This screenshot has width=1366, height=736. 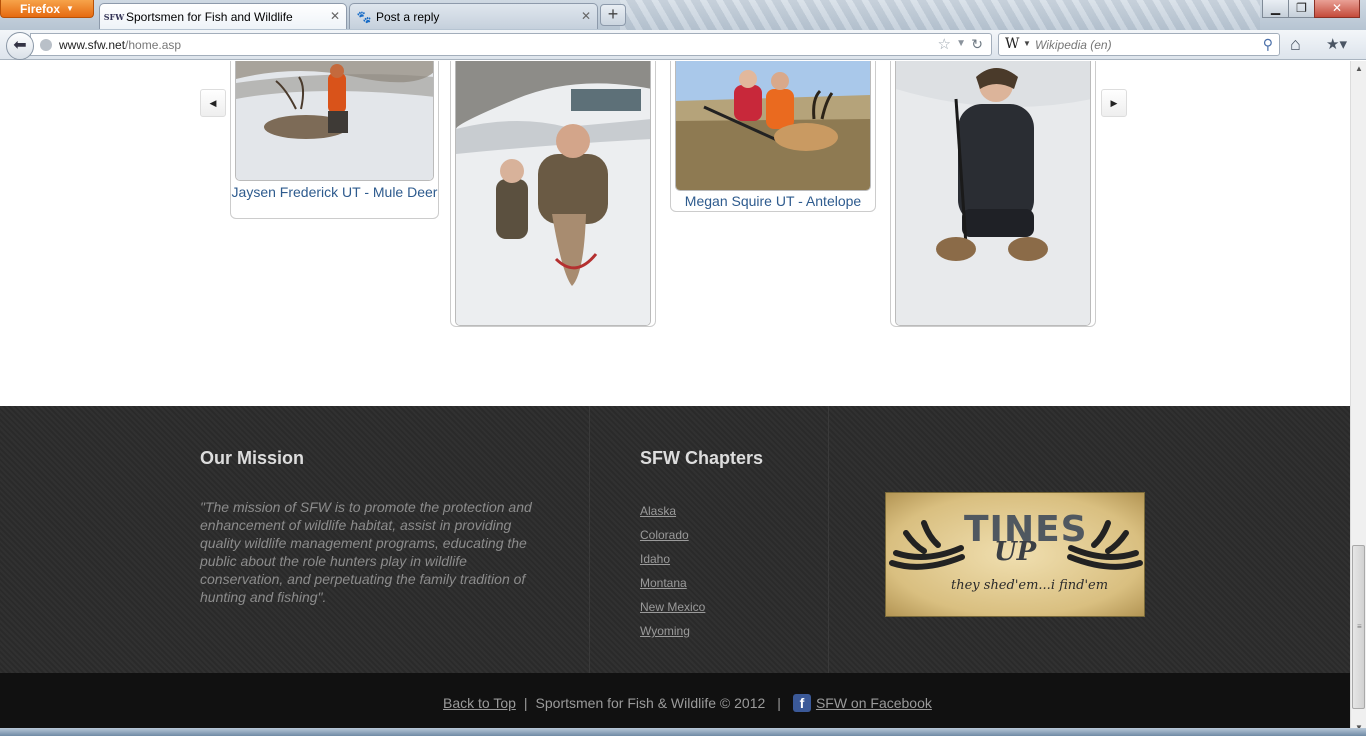 I want to click on carousel-next-button: ▶, so click(x=1114, y=103).